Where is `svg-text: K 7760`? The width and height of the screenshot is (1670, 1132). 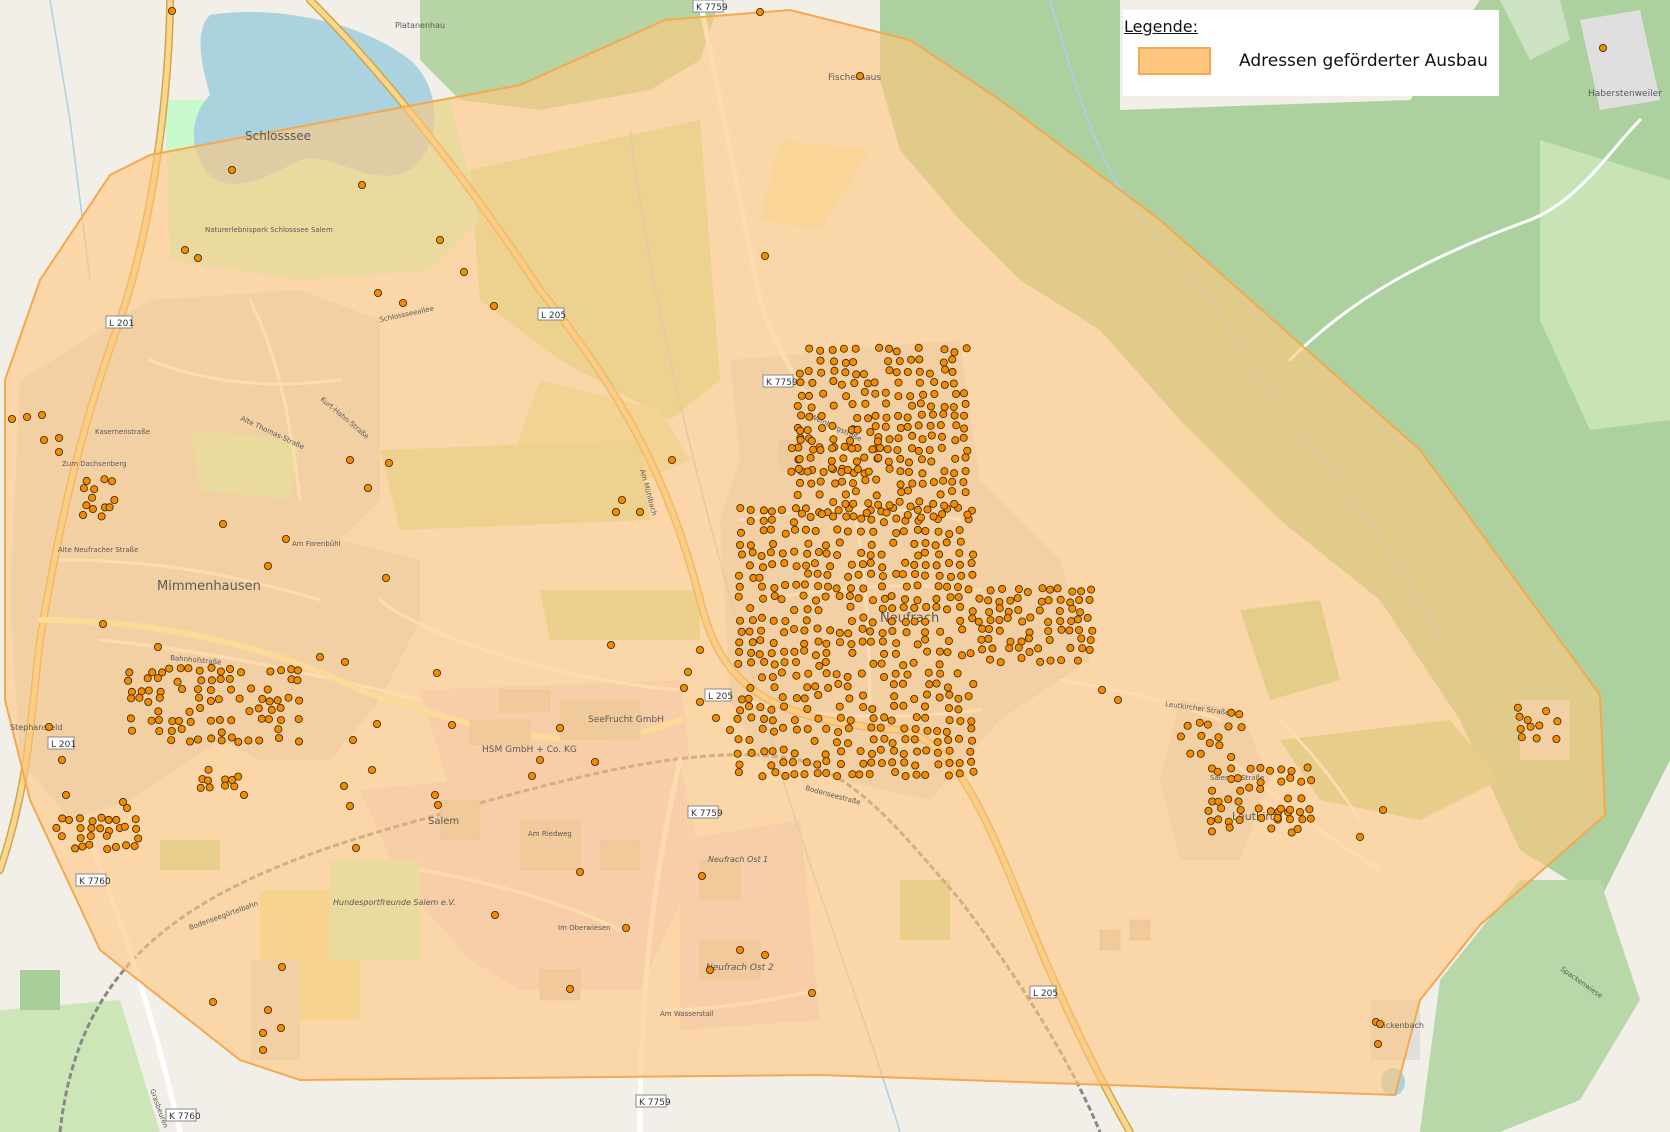
svg-text: K 7760 is located at coordinates (185, 1117).